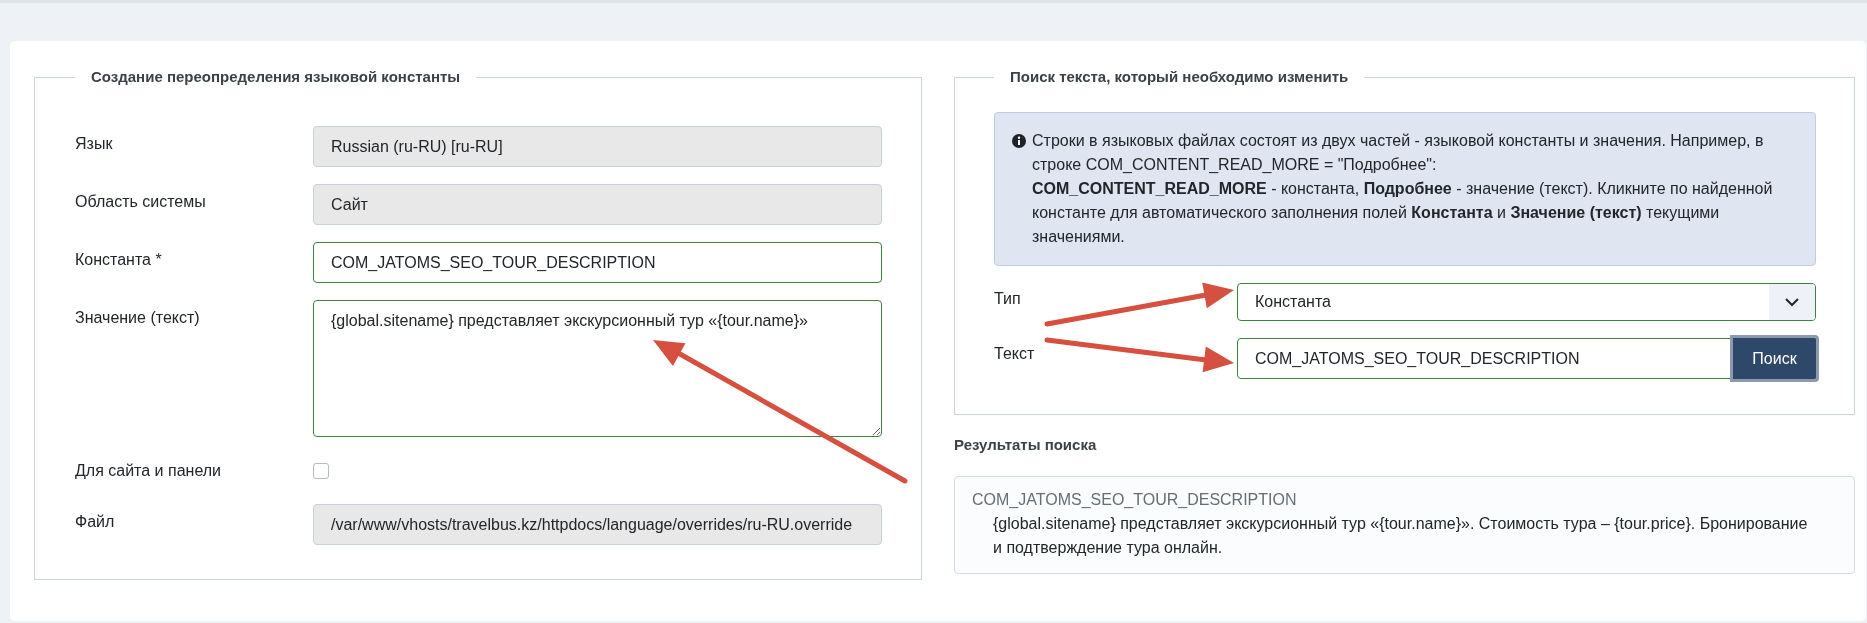  Describe the element at coordinates (1007, 299) in the screenshot. I see `field-label: Тип` at that location.